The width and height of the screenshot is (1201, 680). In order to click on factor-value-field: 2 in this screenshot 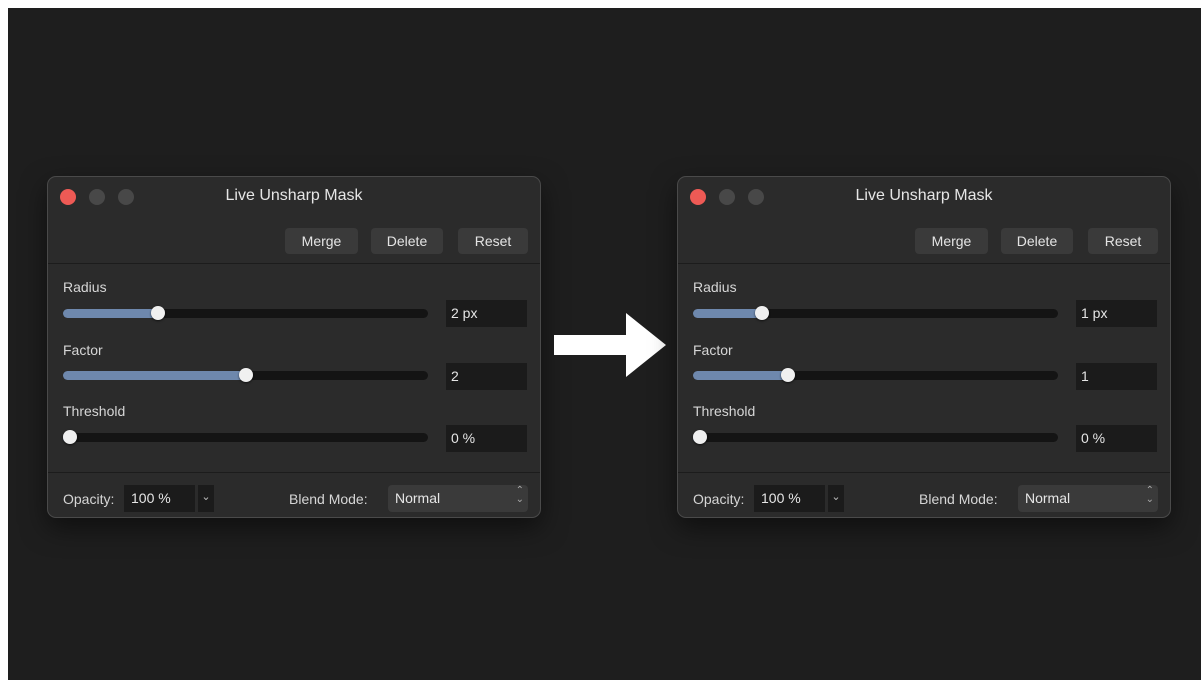, I will do `click(486, 376)`.